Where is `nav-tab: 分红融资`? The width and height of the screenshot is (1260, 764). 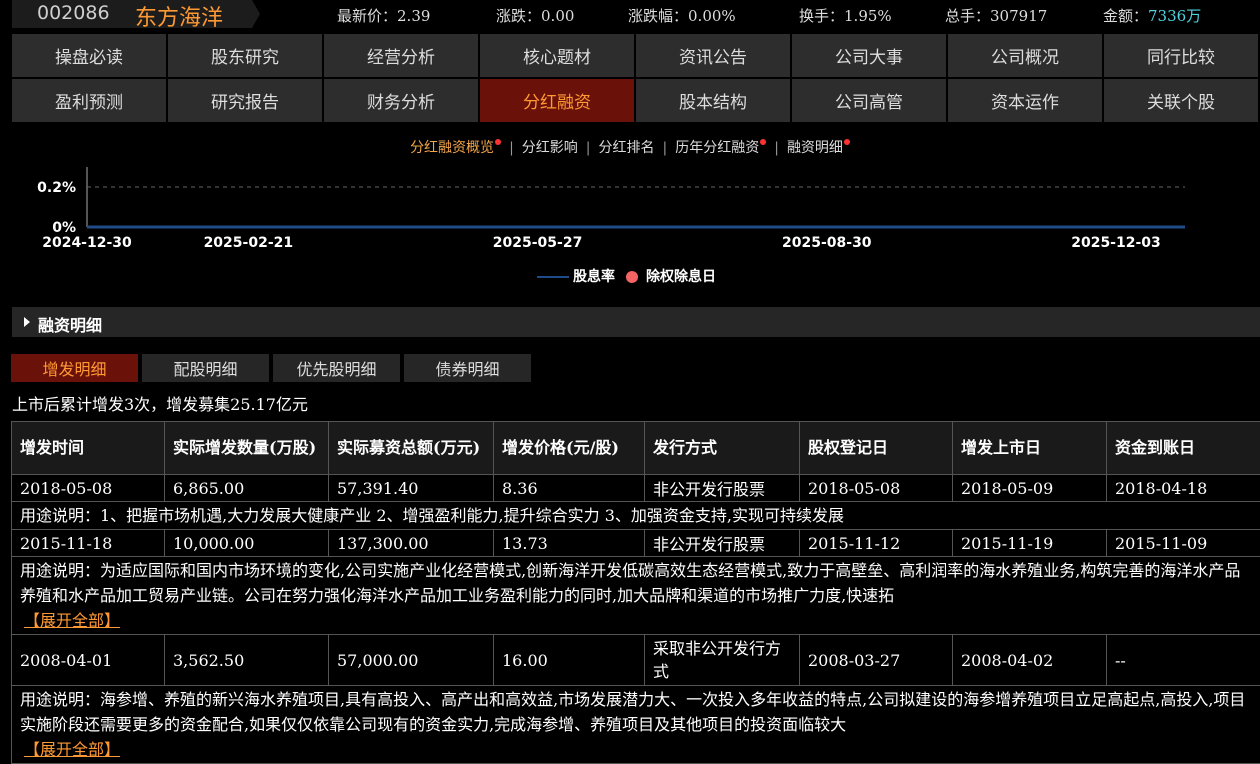 nav-tab: 分红融资 is located at coordinates (557, 100).